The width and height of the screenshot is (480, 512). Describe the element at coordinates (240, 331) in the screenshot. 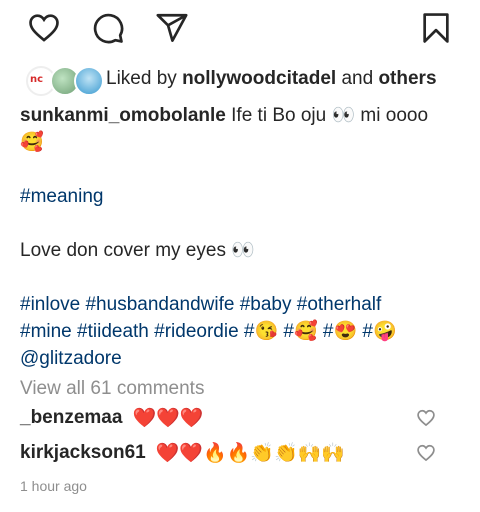

I see `hashtag-line: #mine #tiideath #rideordie #😘 #🥰 #😍 #🤪` at that location.